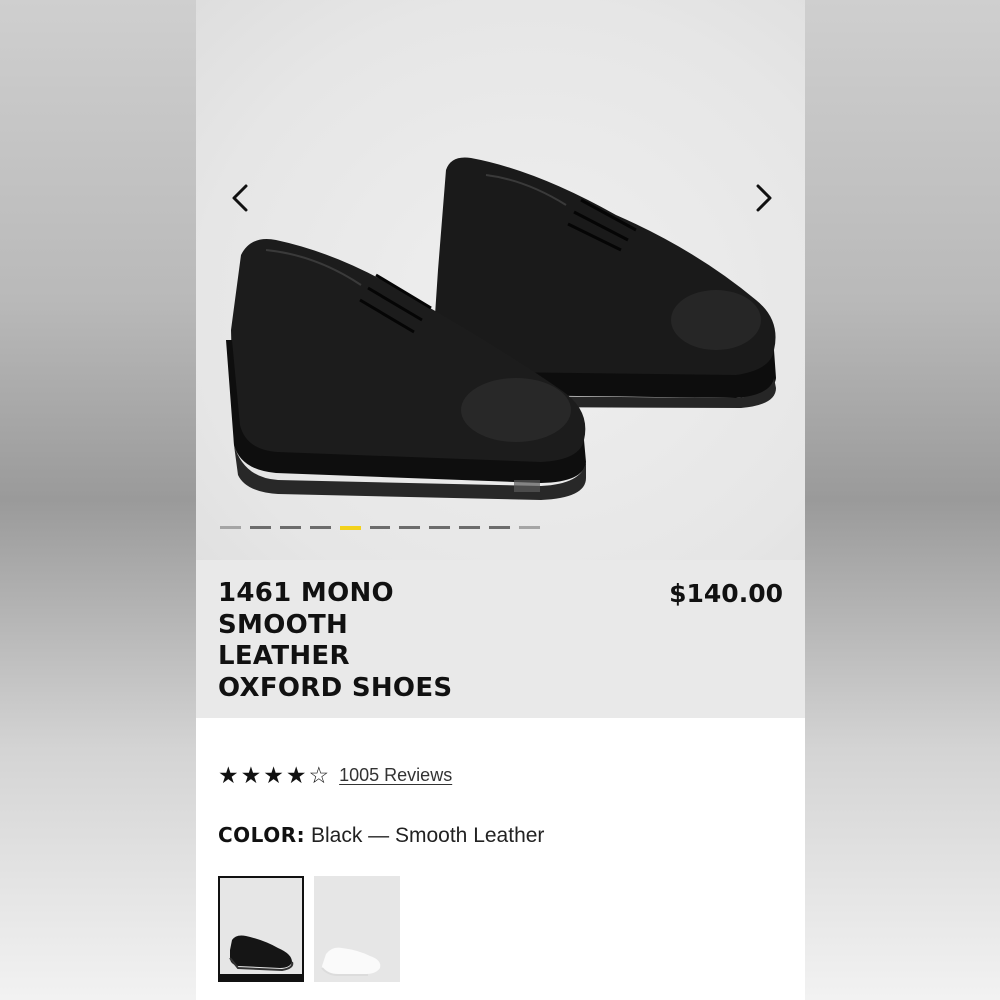  Describe the element at coordinates (383, 641) in the screenshot. I see `product-title: 1461 MONO SMOOTH LEATHER OXFORD SHOES` at that location.